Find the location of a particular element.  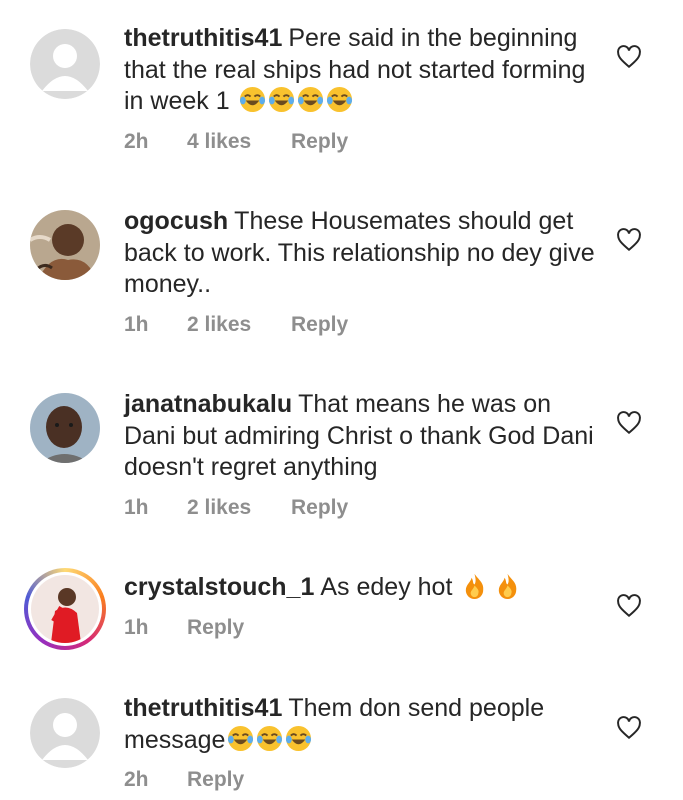

comment-text: crystalstouch_1 As edey hot is located at coordinates (360, 588).